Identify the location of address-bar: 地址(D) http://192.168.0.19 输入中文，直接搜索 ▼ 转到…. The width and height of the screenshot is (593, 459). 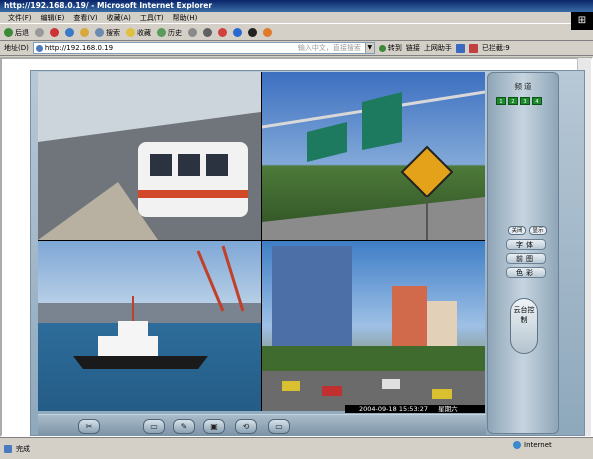
(296, 48).